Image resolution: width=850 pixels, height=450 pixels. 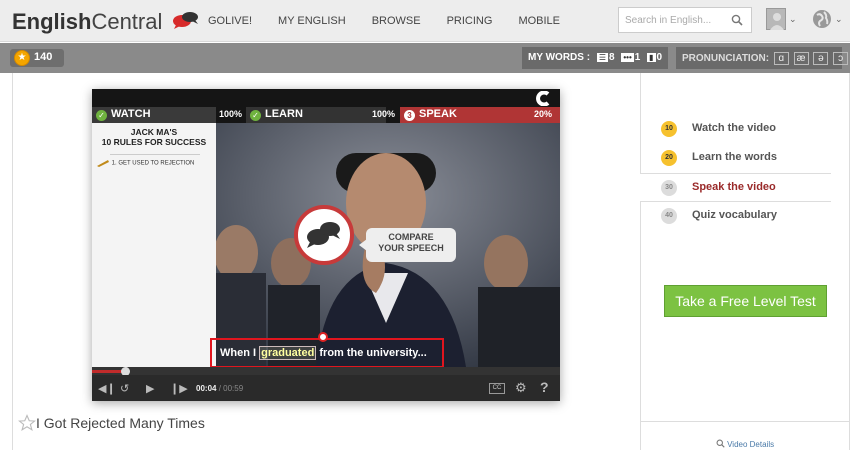 I want to click on nav-browse: BROWSE, so click(x=396, y=21).